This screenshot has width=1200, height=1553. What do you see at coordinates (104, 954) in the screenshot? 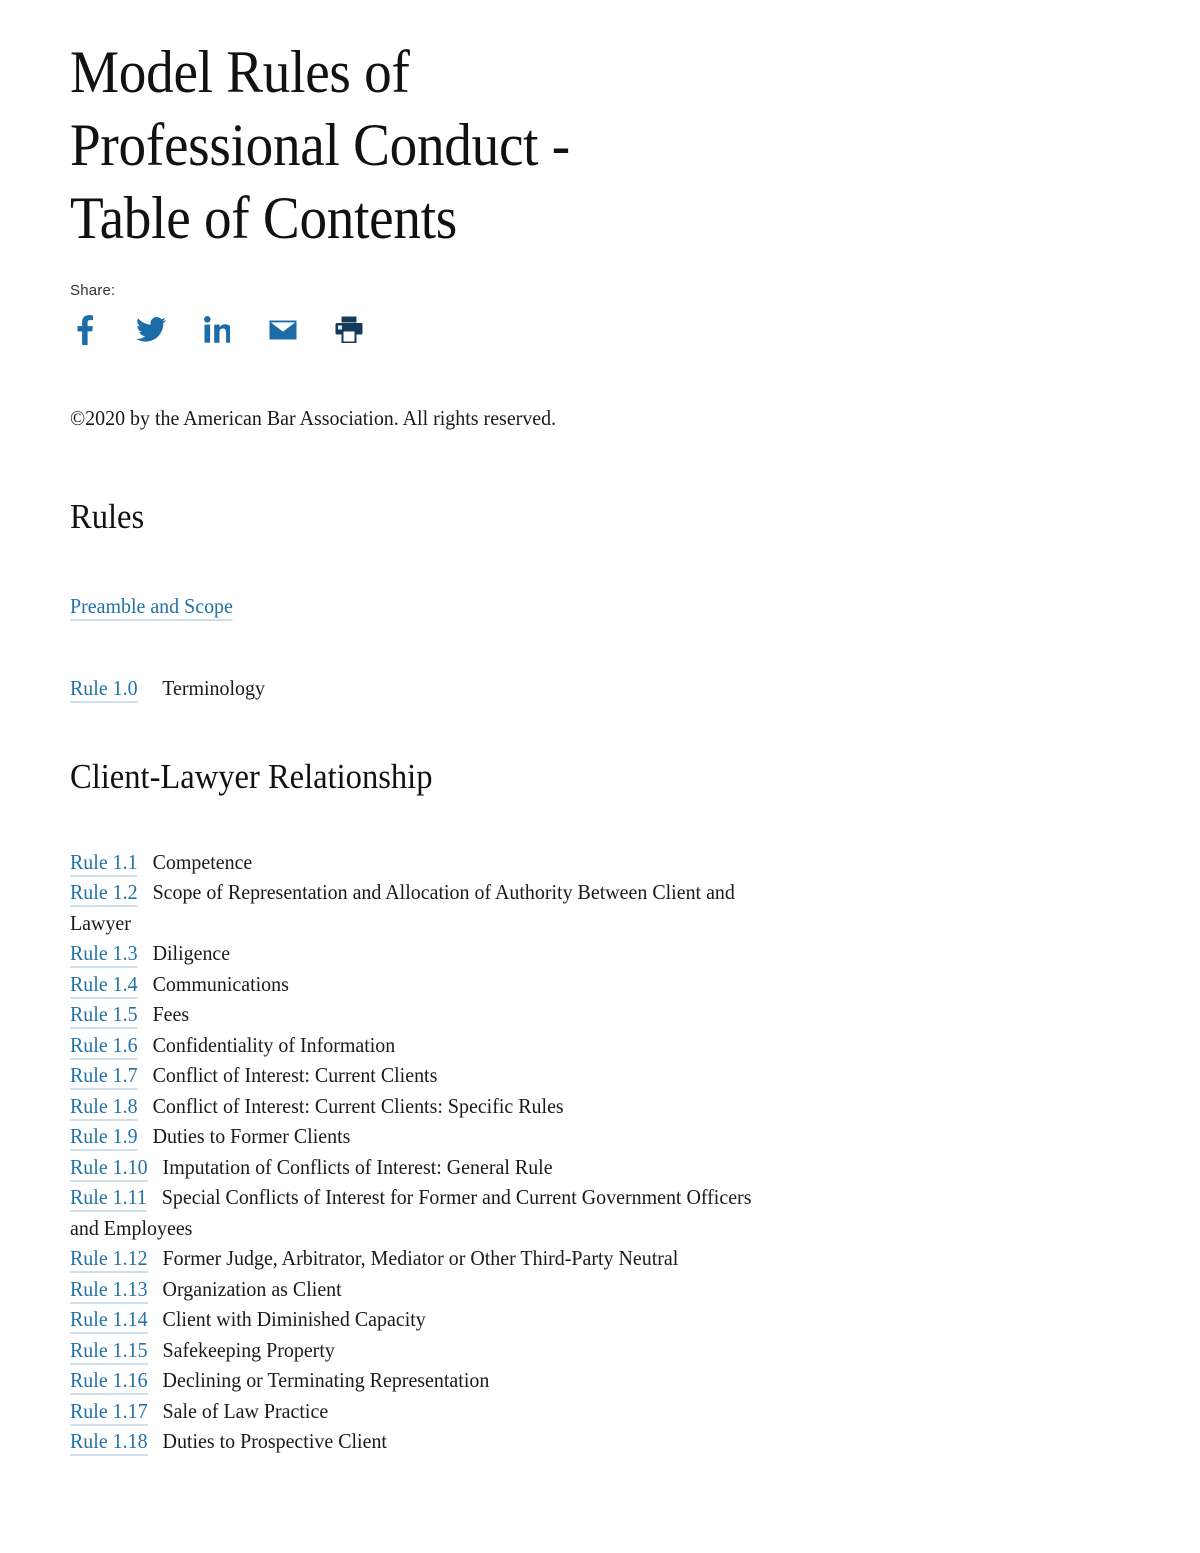
I see `link-rule-1-3: Rule 1.3` at bounding box center [104, 954].